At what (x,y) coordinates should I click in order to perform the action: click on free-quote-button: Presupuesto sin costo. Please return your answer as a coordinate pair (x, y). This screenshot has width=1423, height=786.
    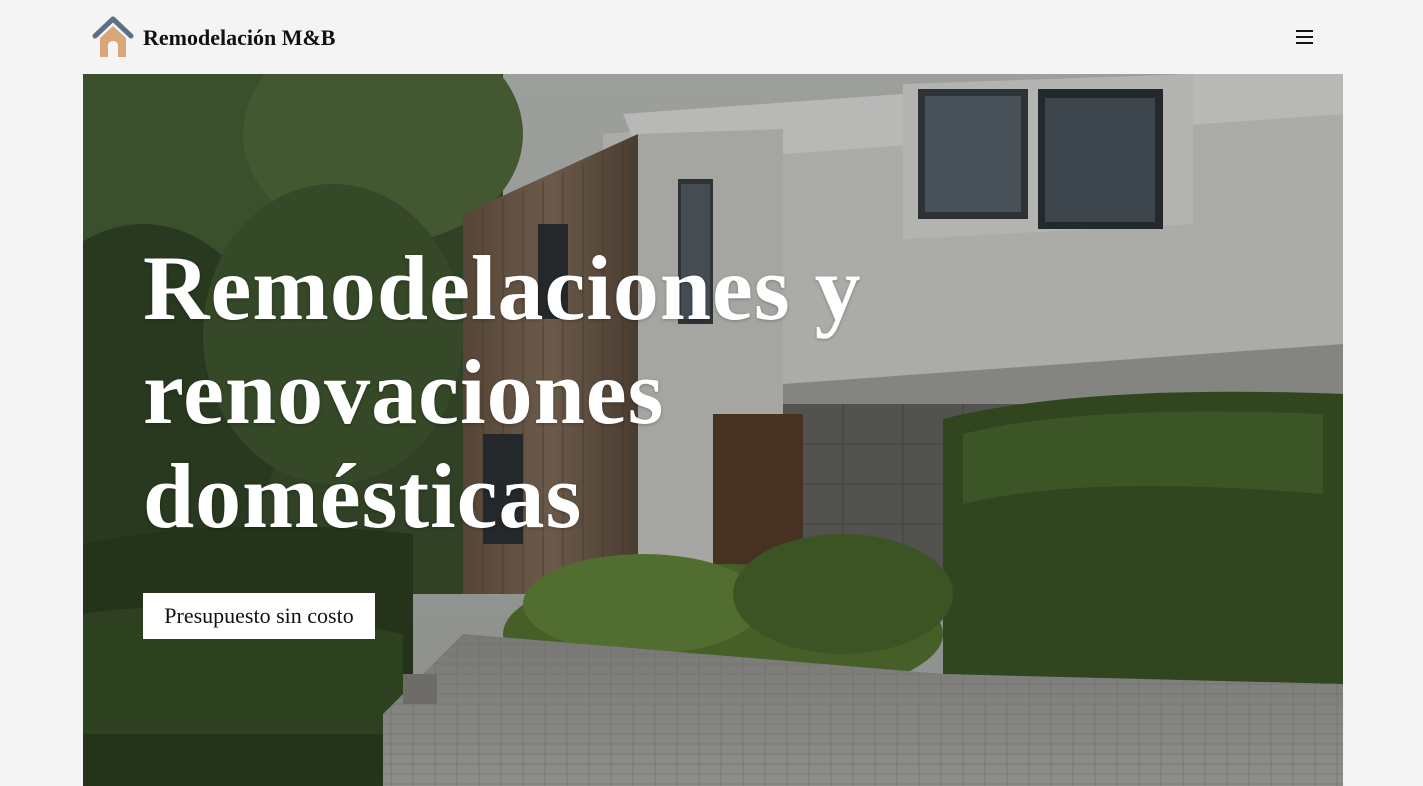
    Looking at the image, I should click on (259, 616).